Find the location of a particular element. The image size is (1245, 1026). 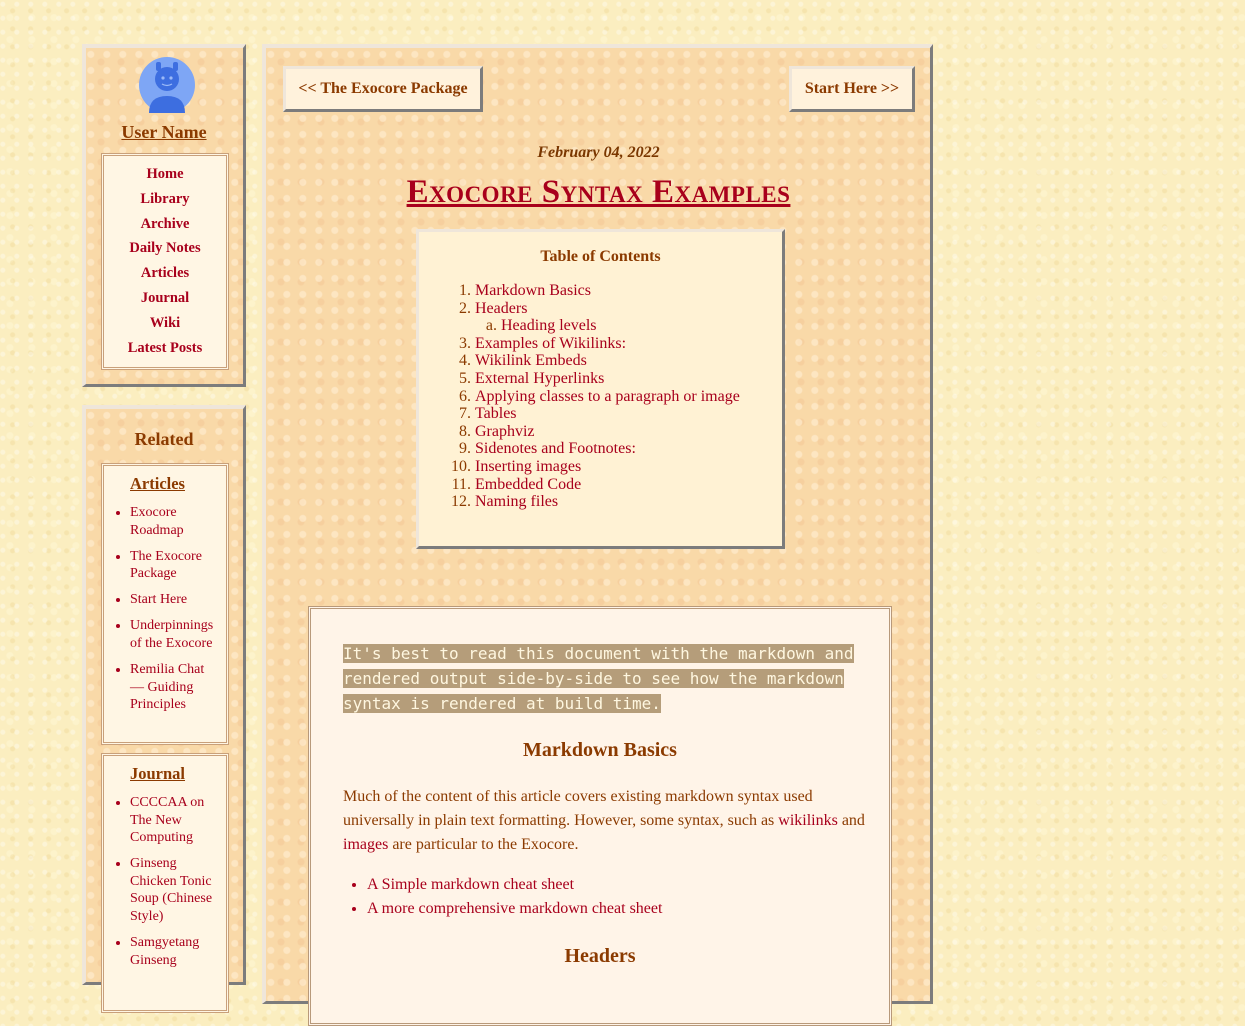

prev-post-button: << The Exocore Package is located at coordinates (383, 89).